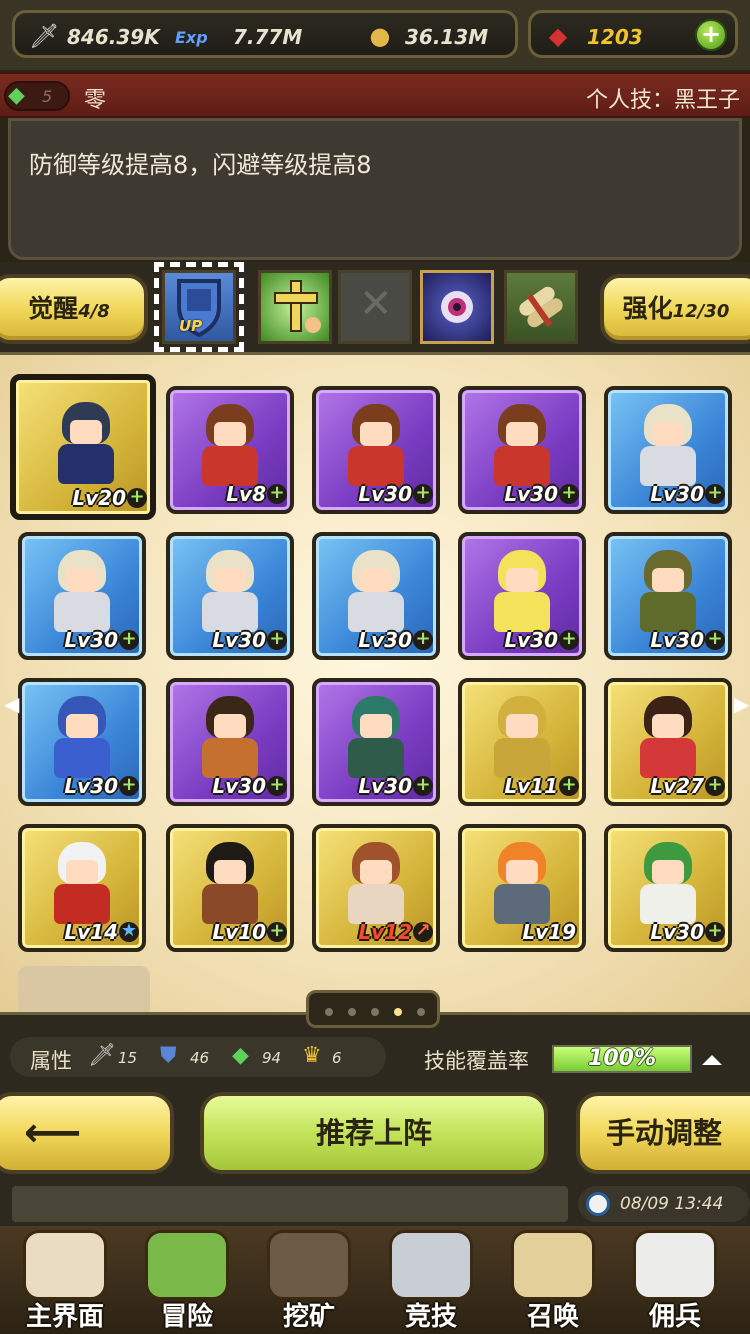 The image size is (750, 1334). What do you see at coordinates (74, 309) in the screenshot?
I see `awaken-button: 觉醒4/8` at bounding box center [74, 309].